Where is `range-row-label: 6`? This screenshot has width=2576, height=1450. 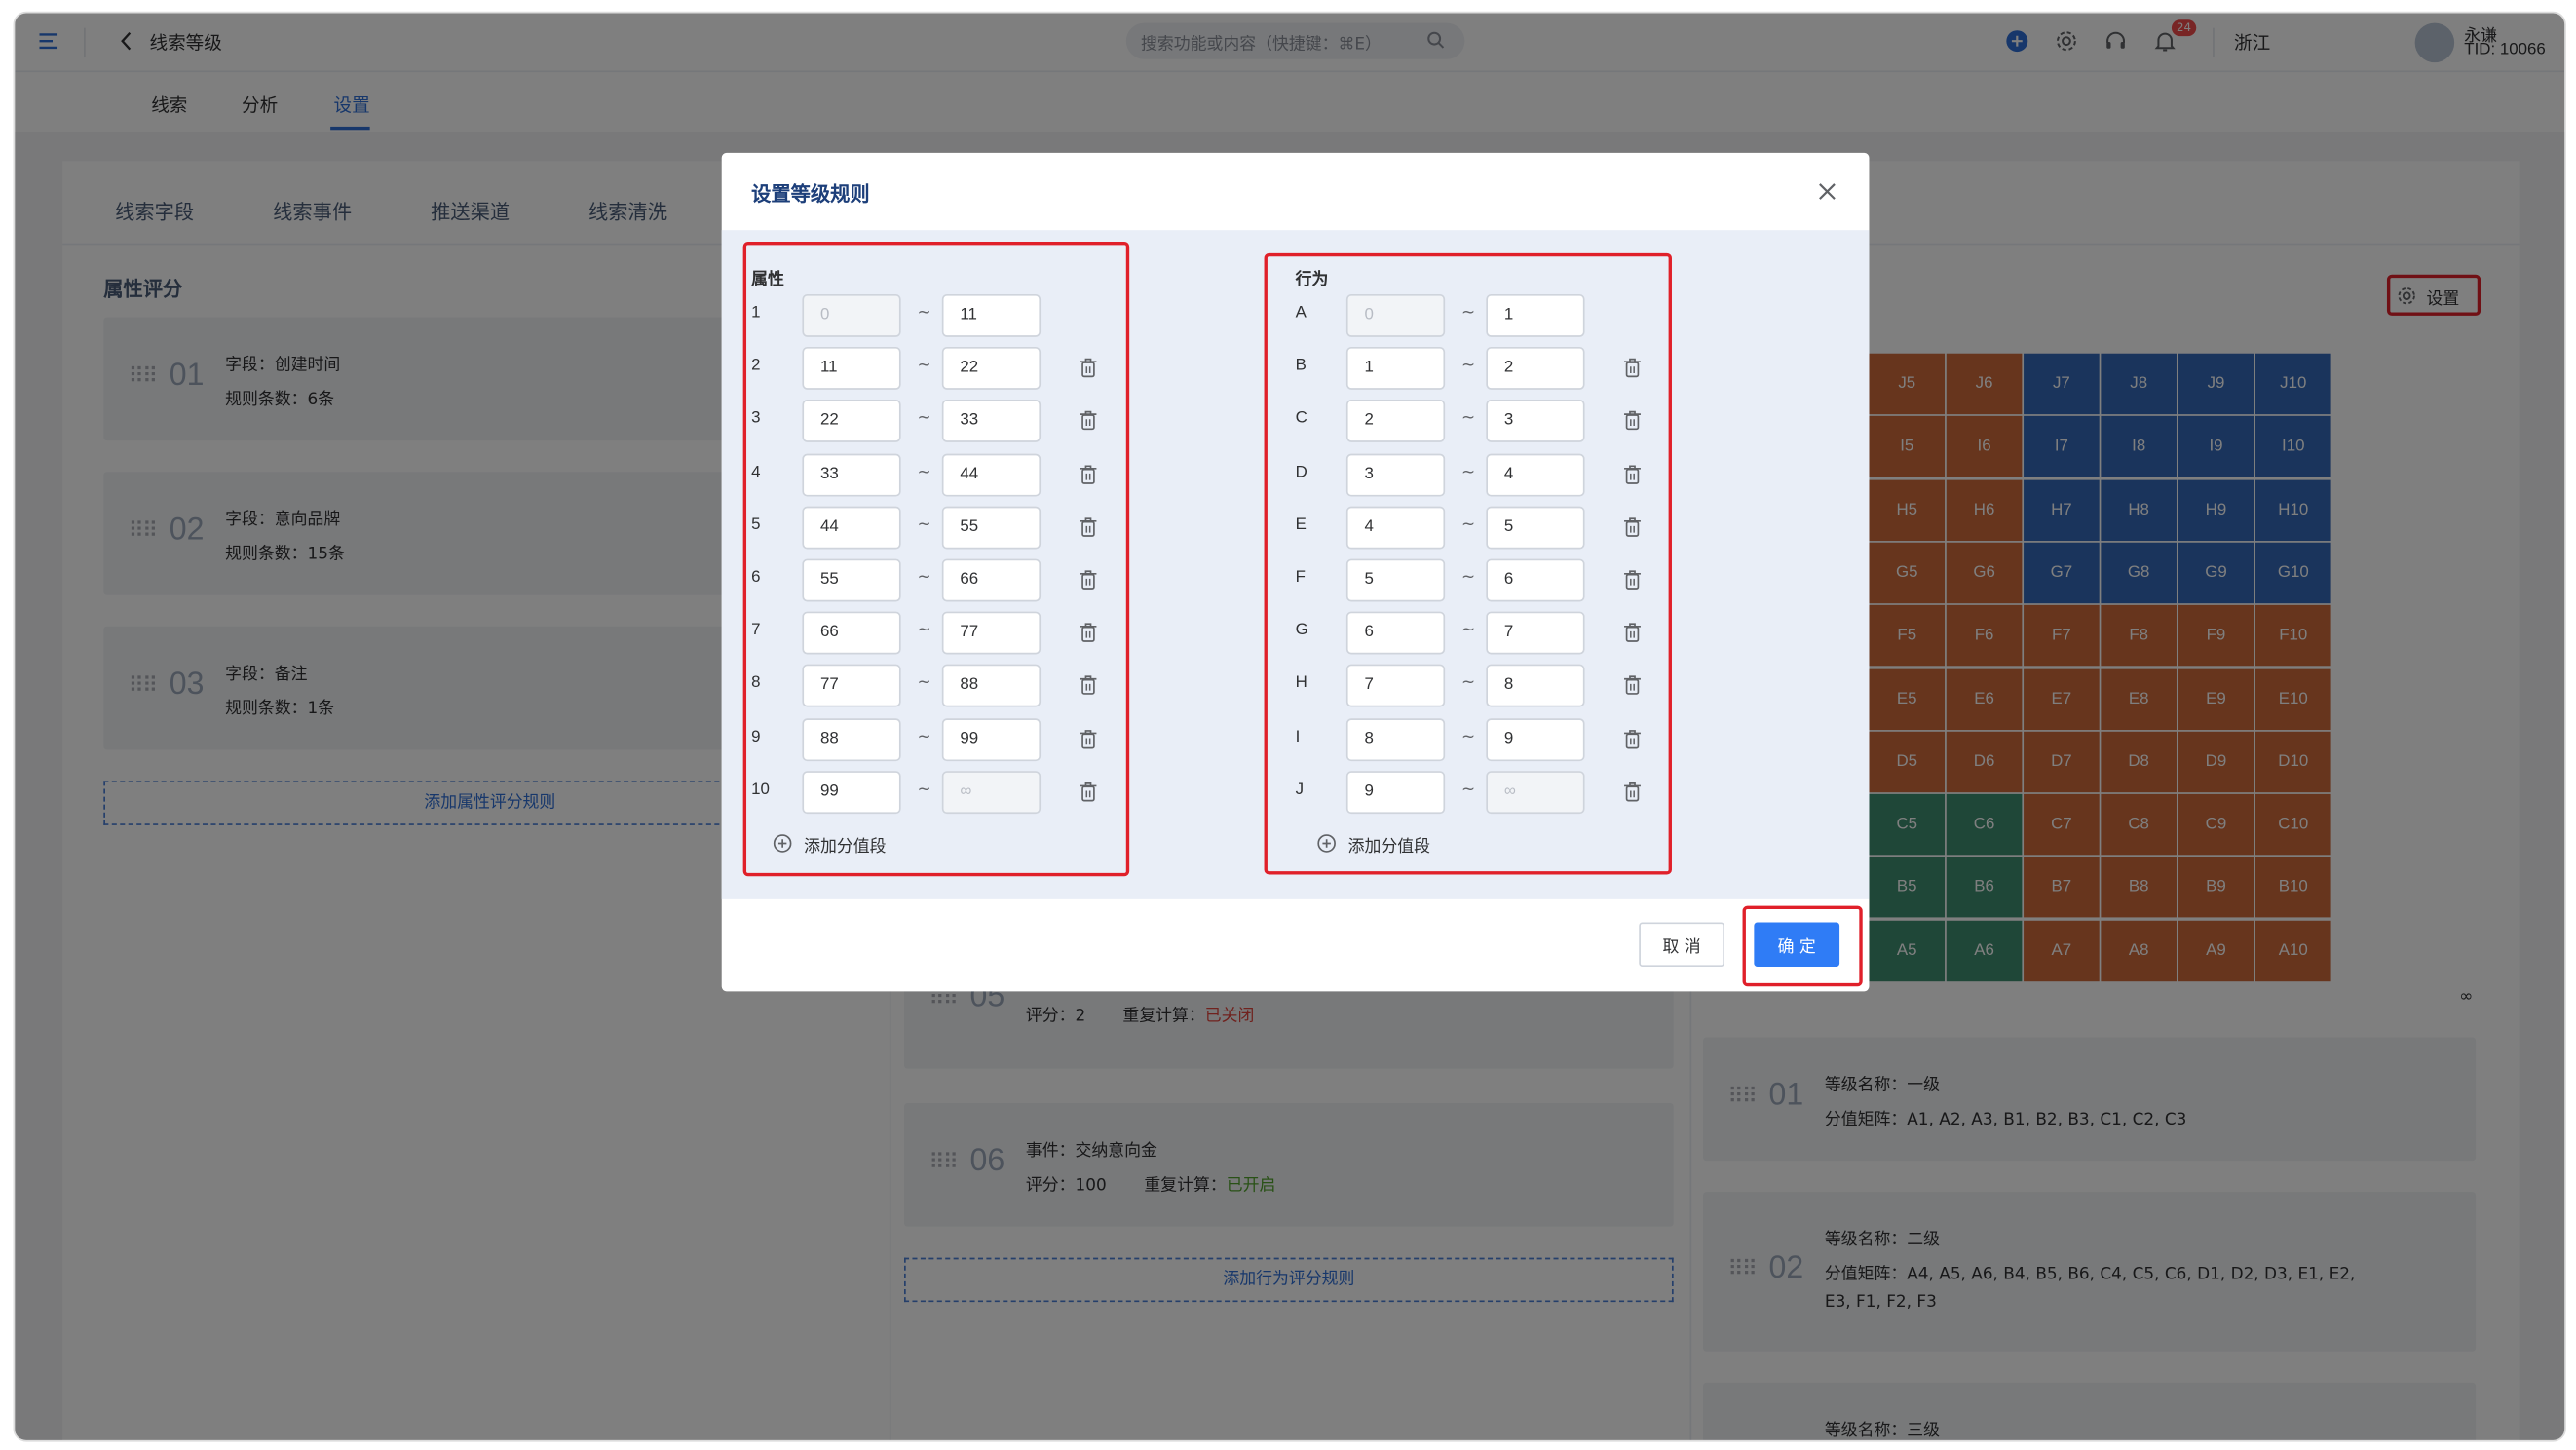
range-row-label: 6 is located at coordinates (756, 578).